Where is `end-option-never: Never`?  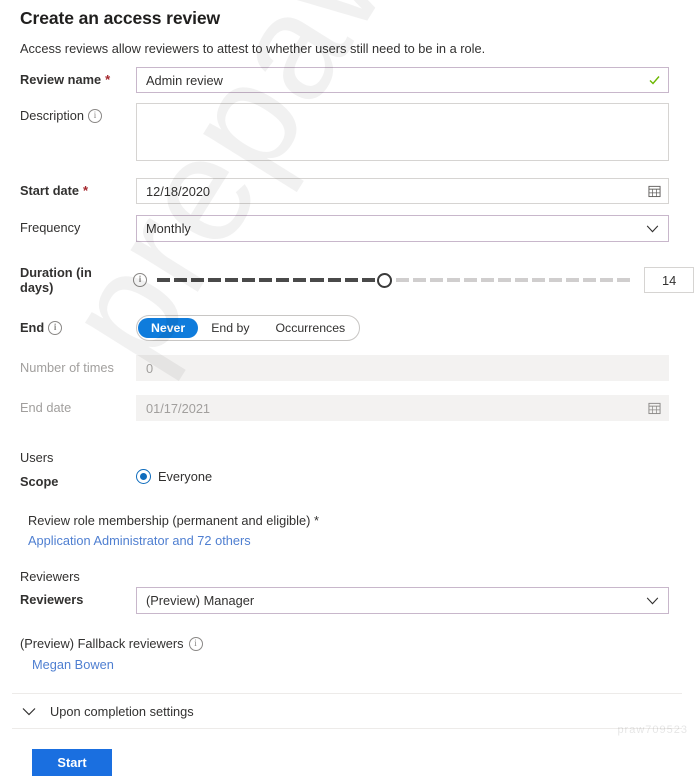
end-option-never: Never is located at coordinates (168, 328).